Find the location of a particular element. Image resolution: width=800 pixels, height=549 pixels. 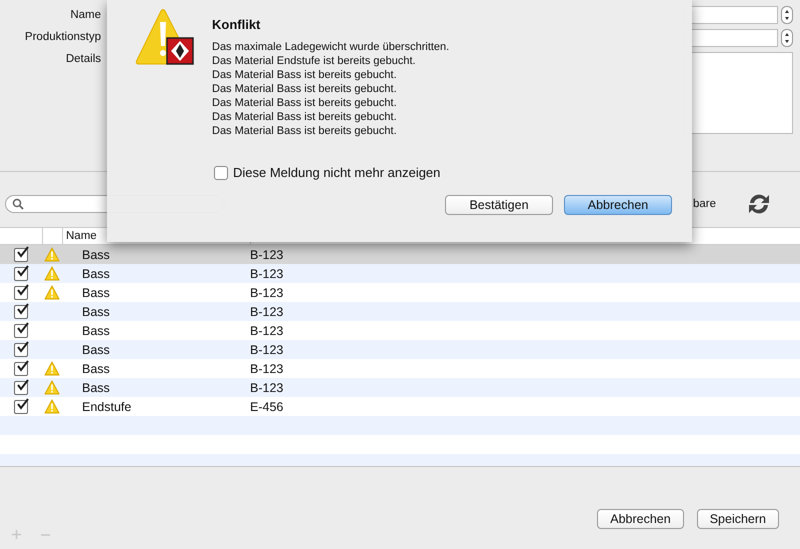

table-cell-text: Endstufe is located at coordinates (106, 407).